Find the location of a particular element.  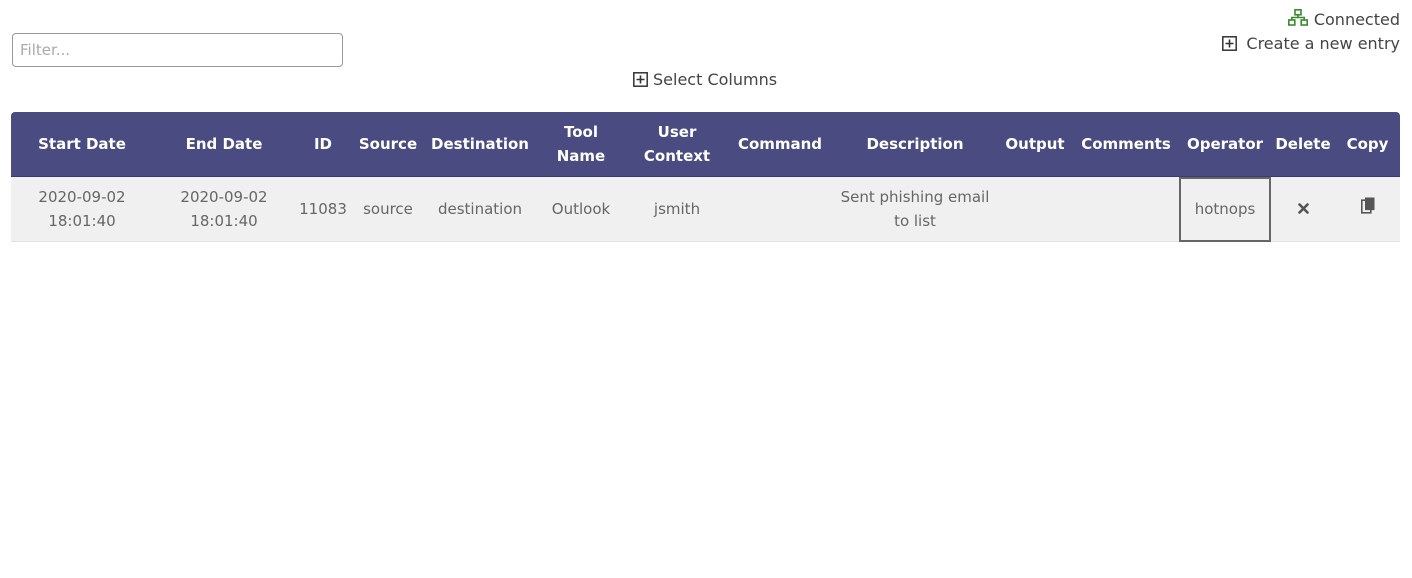

id-cell: 11083 is located at coordinates (323, 209).